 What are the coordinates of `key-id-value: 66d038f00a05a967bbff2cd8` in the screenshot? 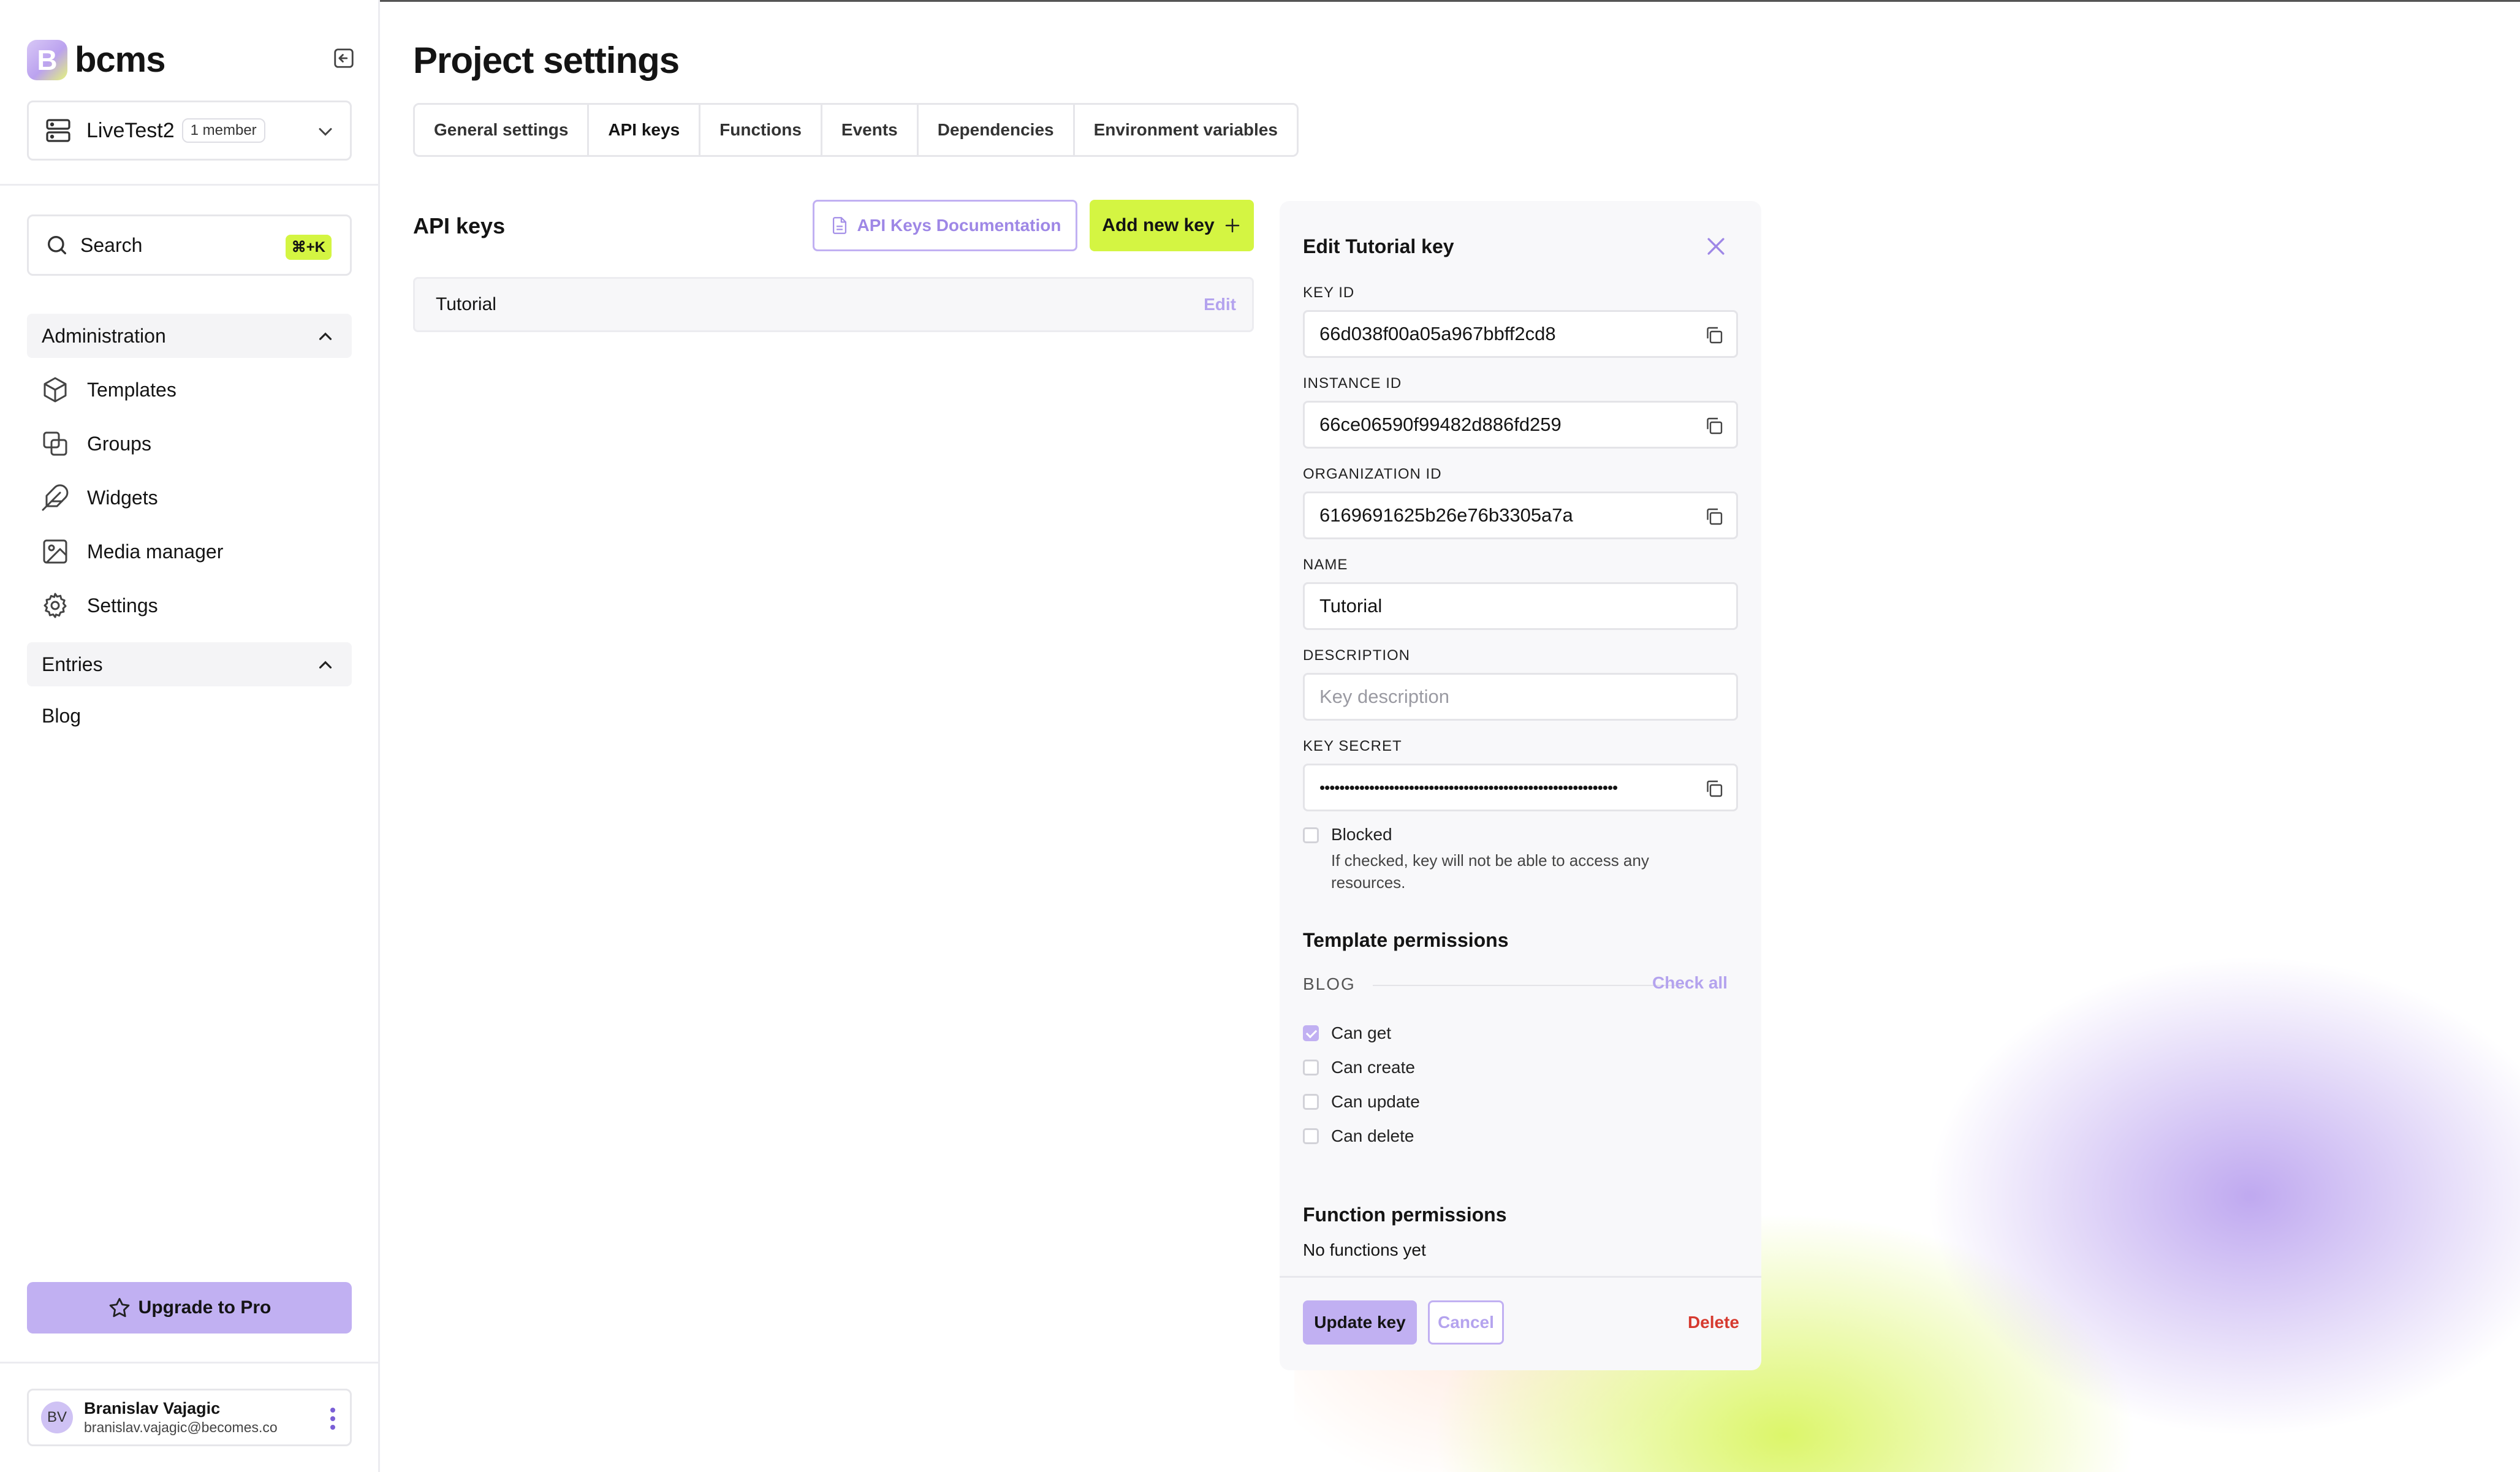 It's located at (1437, 333).